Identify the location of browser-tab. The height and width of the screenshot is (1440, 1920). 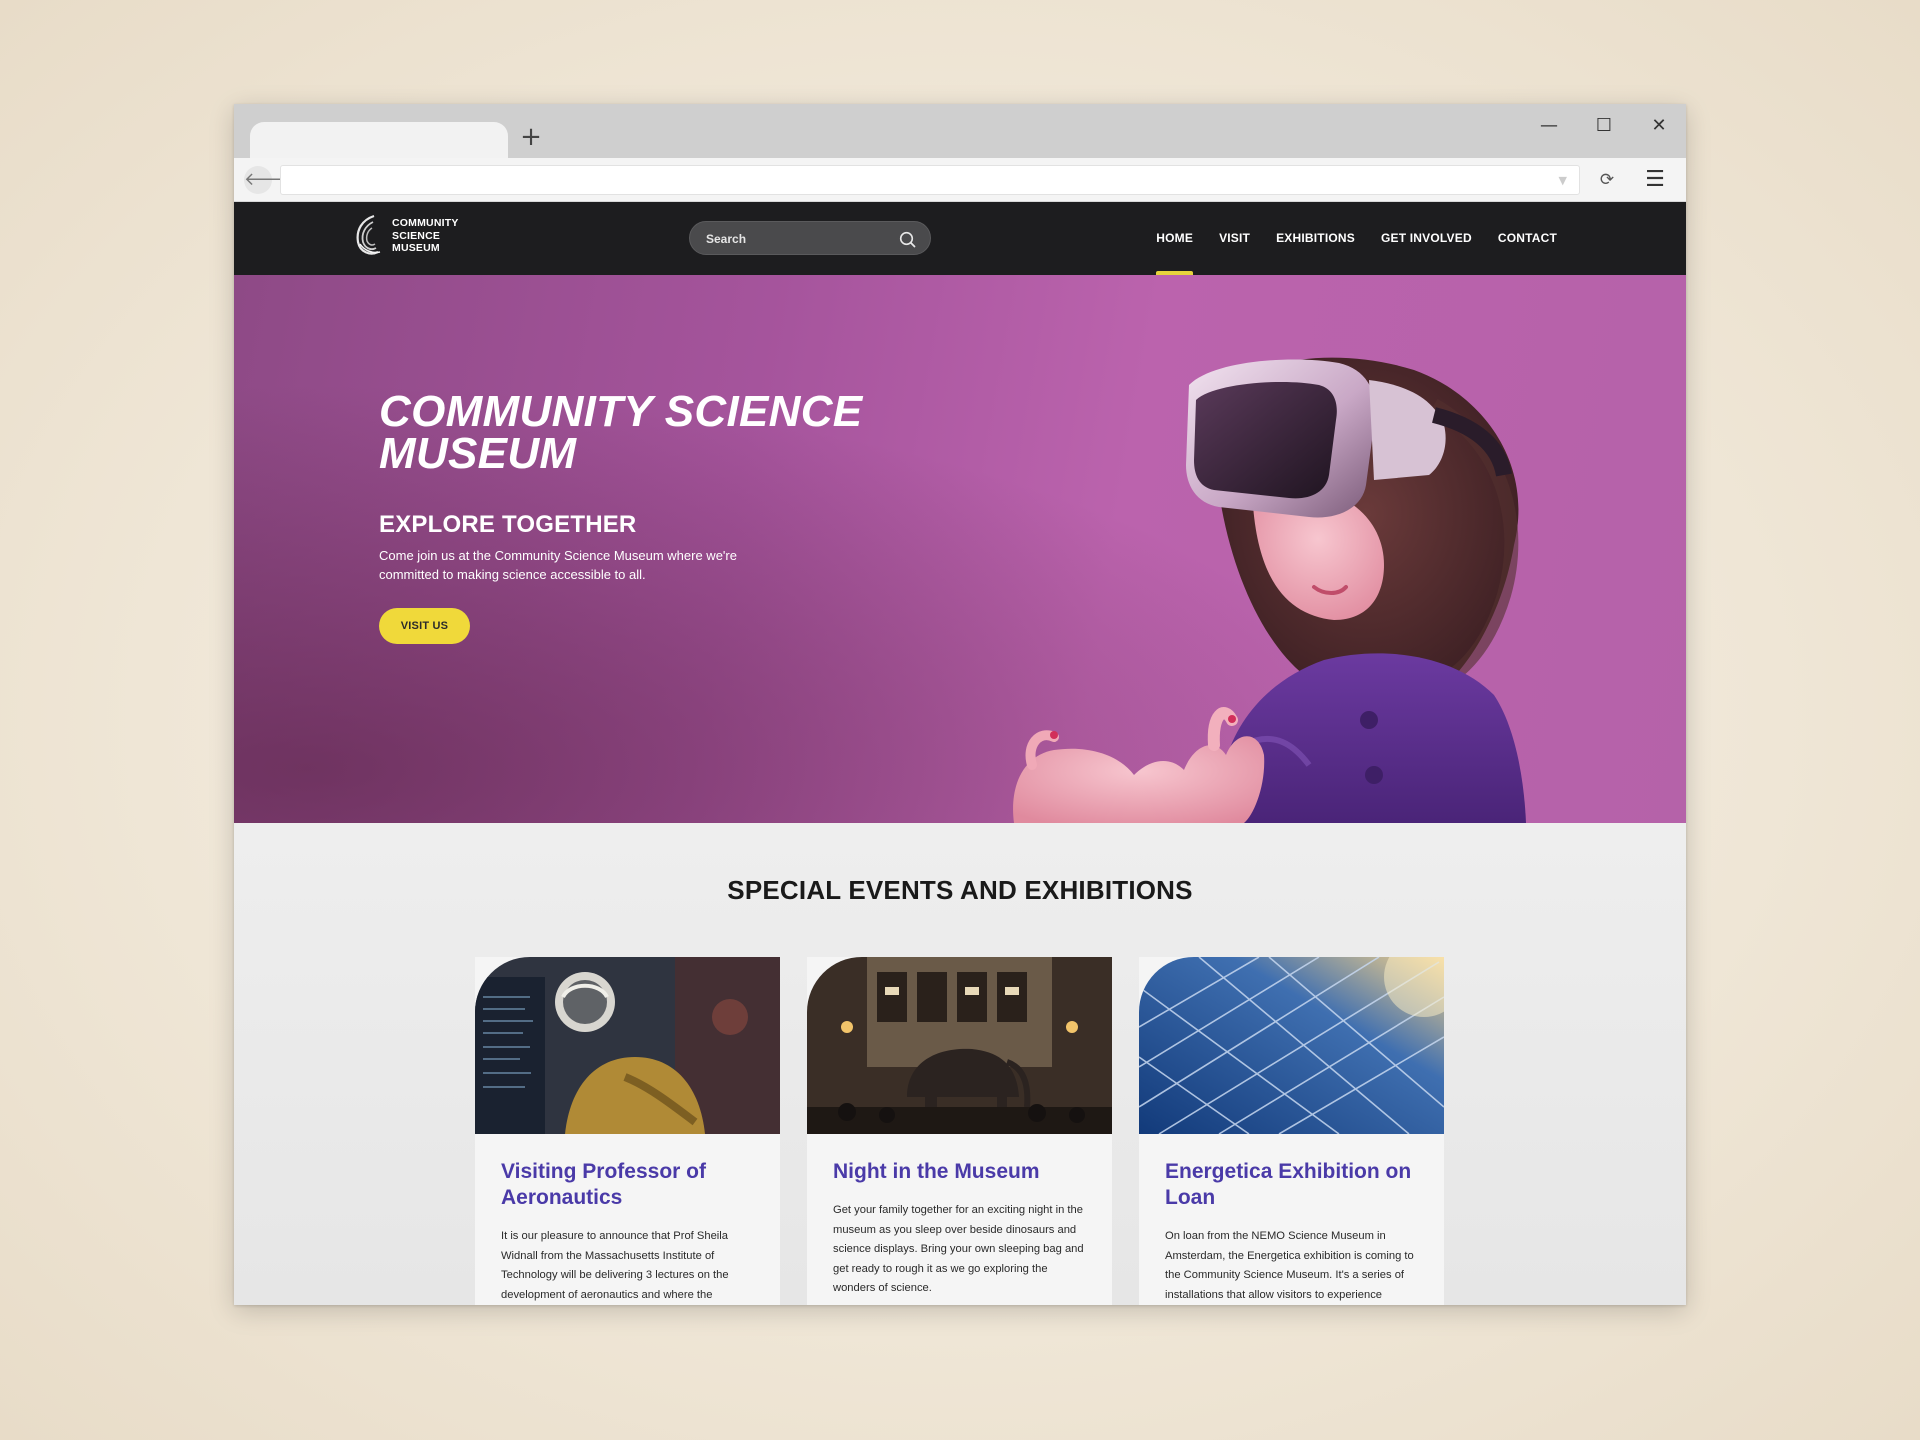
(379, 140).